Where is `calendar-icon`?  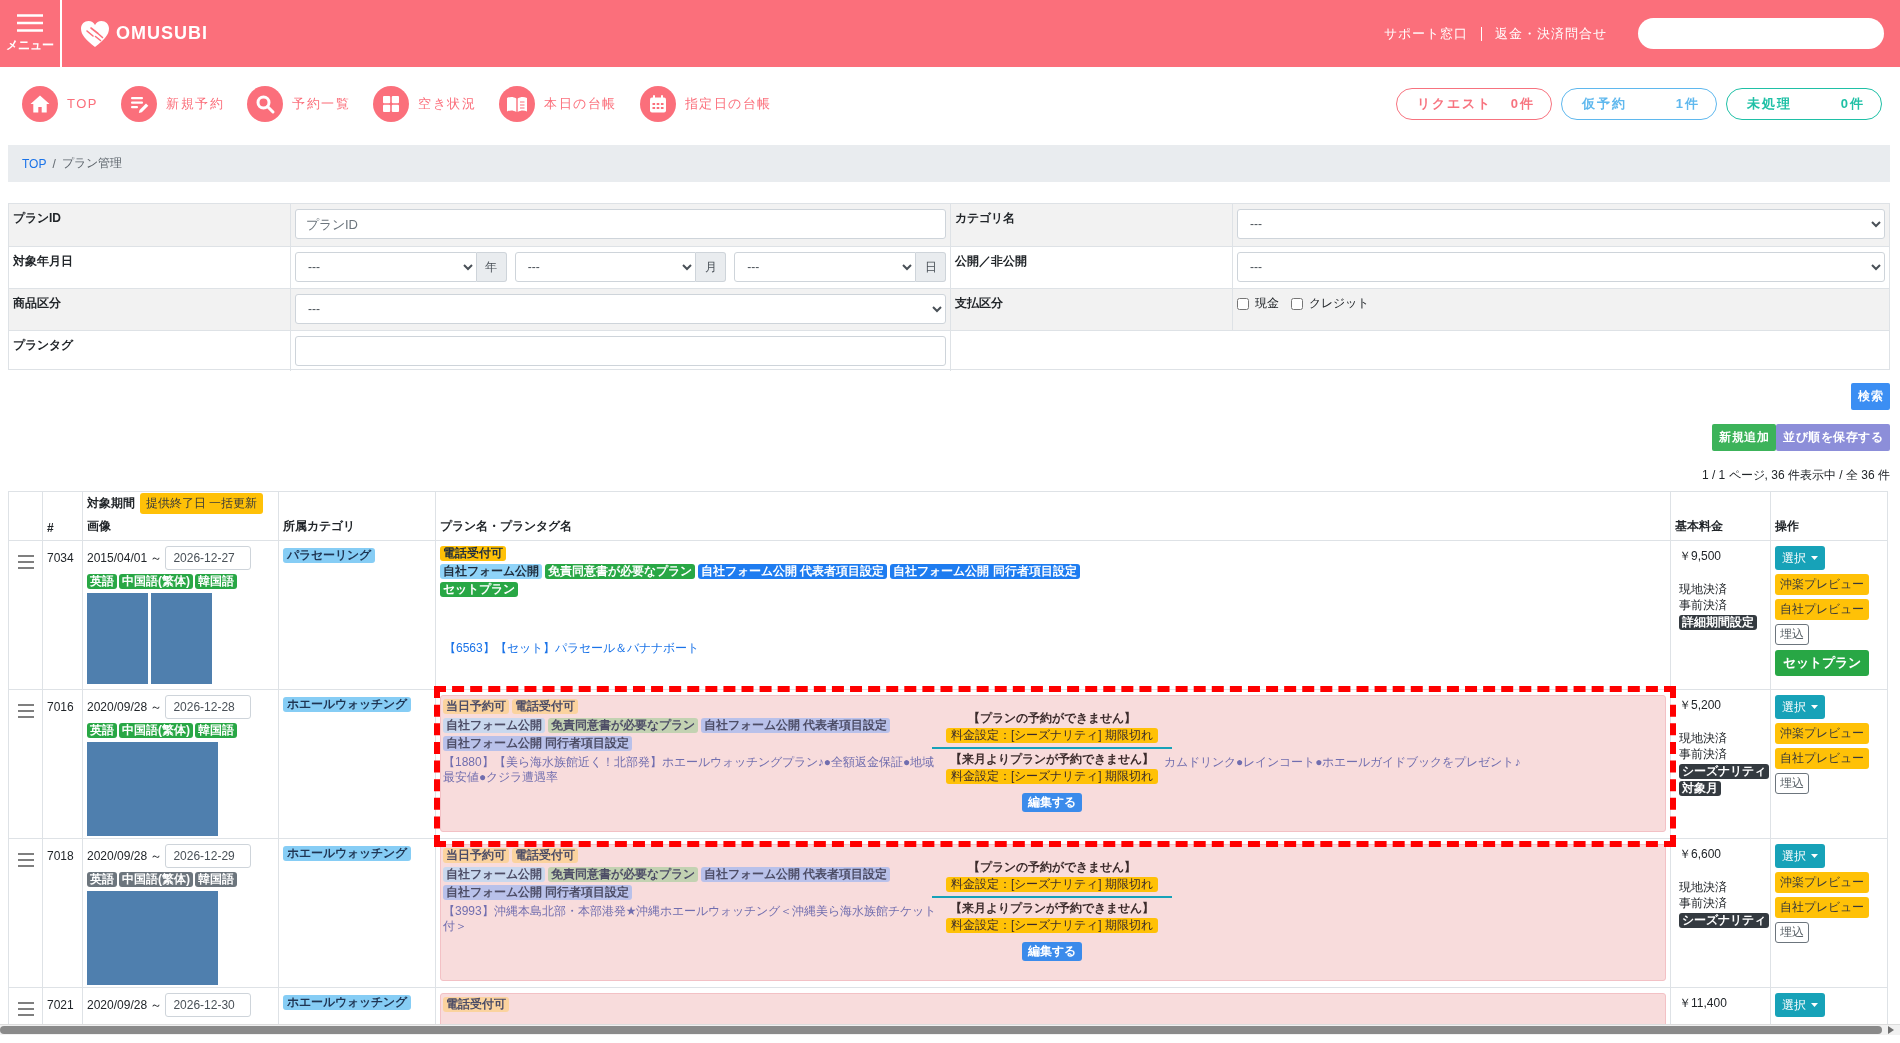 calendar-icon is located at coordinates (657, 103).